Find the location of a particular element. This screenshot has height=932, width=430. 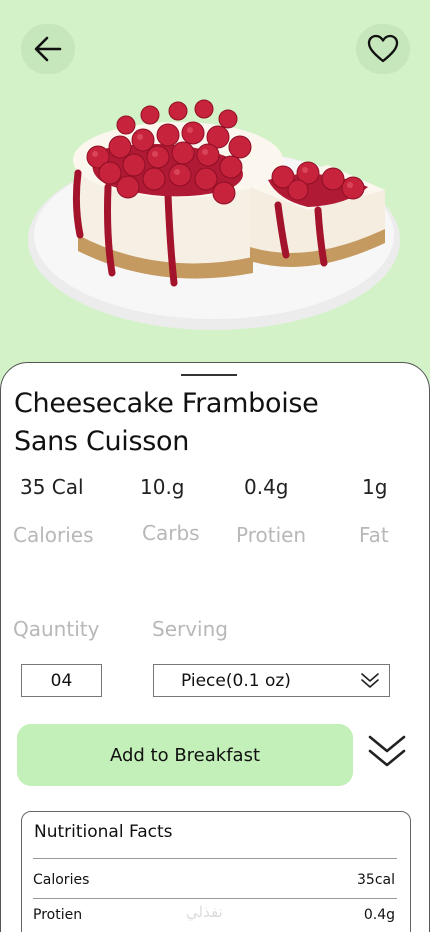

facts-row-name: Calories is located at coordinates (61, 880).